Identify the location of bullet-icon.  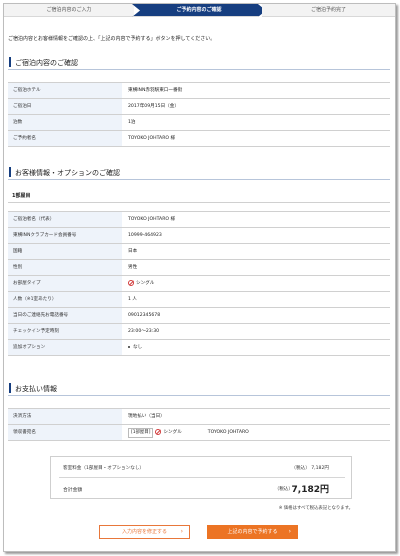
(129, 346).